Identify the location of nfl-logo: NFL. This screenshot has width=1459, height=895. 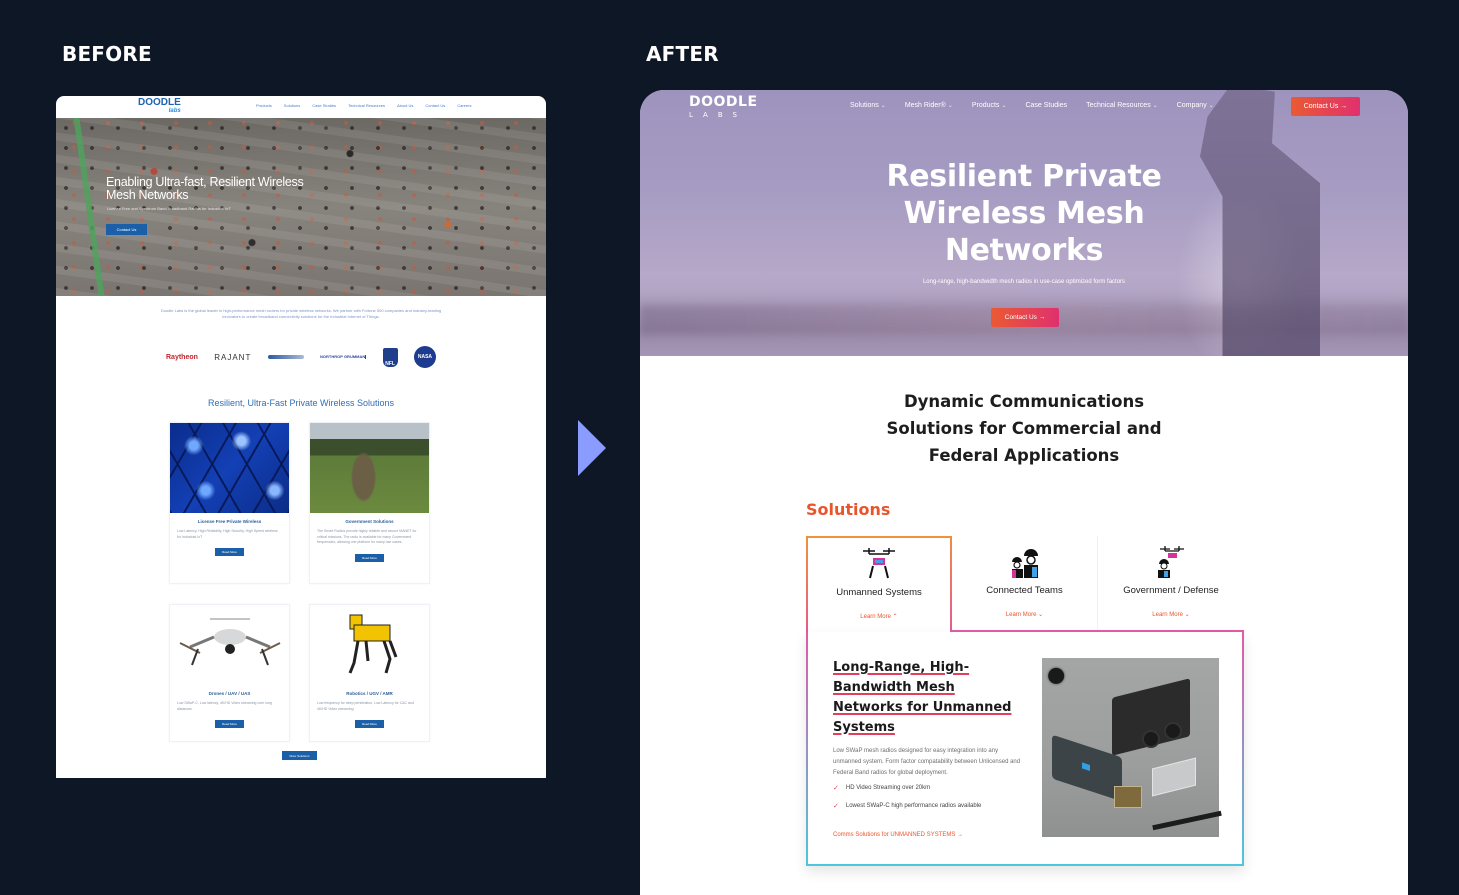
(390, 357).